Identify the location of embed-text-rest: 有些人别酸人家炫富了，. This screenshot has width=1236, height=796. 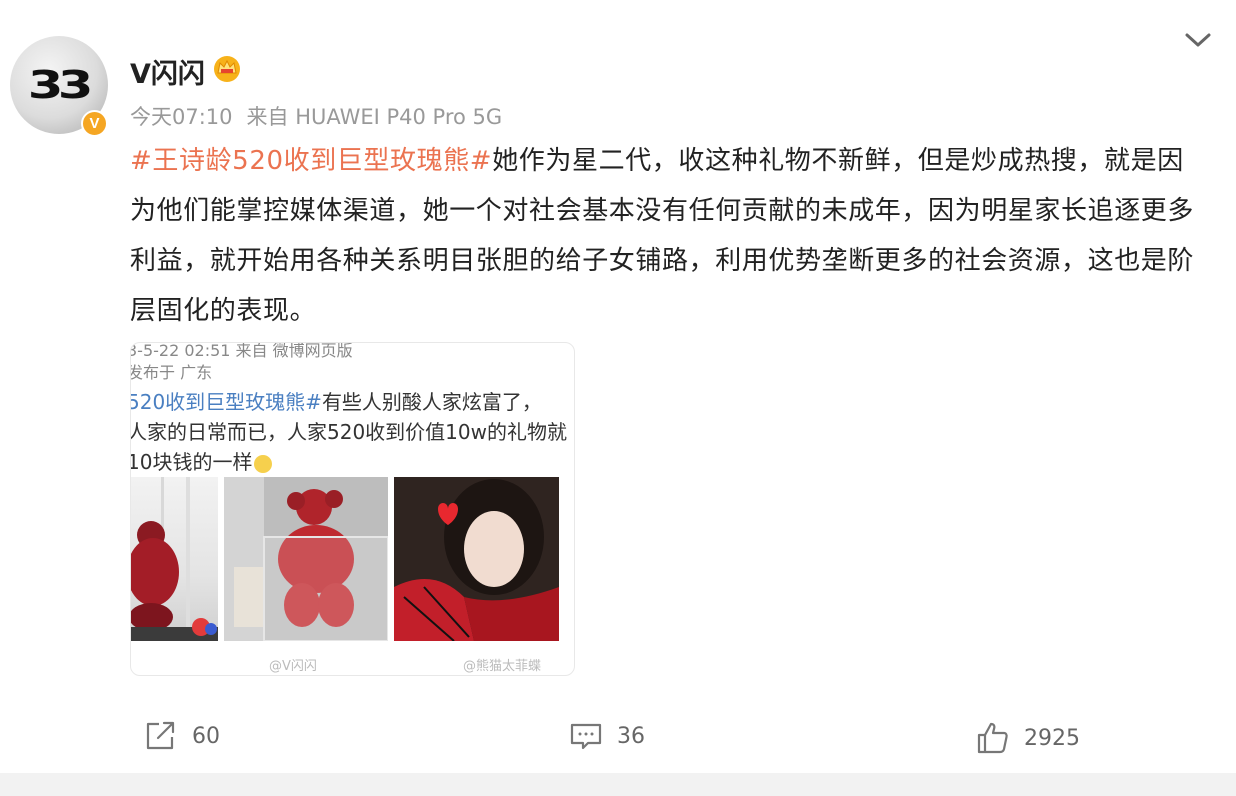
(431, 402).